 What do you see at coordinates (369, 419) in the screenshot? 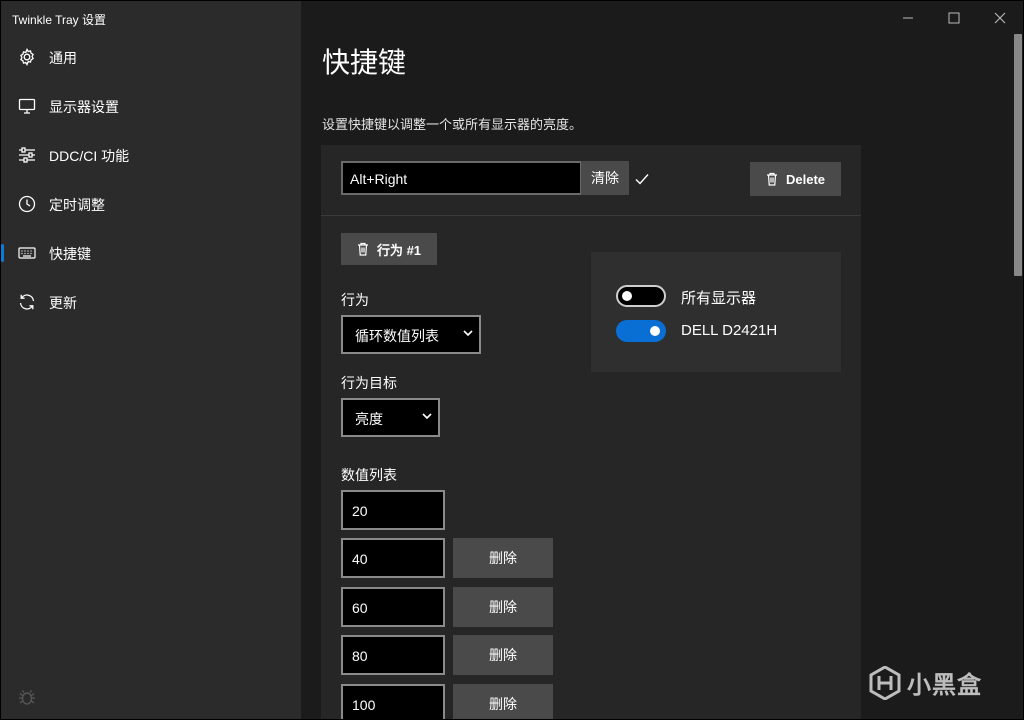
I see `target-value: 亮度` at bounding box center [369, 419].